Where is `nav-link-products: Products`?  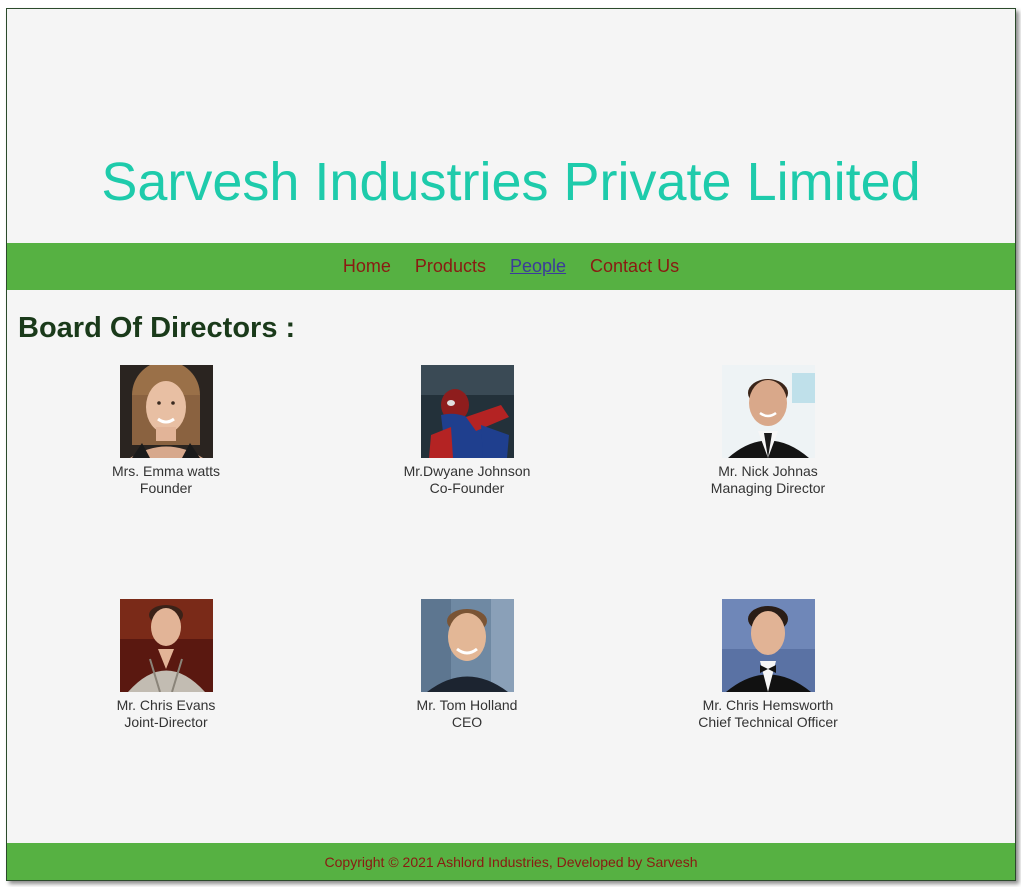 nav-link-products: Products is located at coordinates (450, 266).